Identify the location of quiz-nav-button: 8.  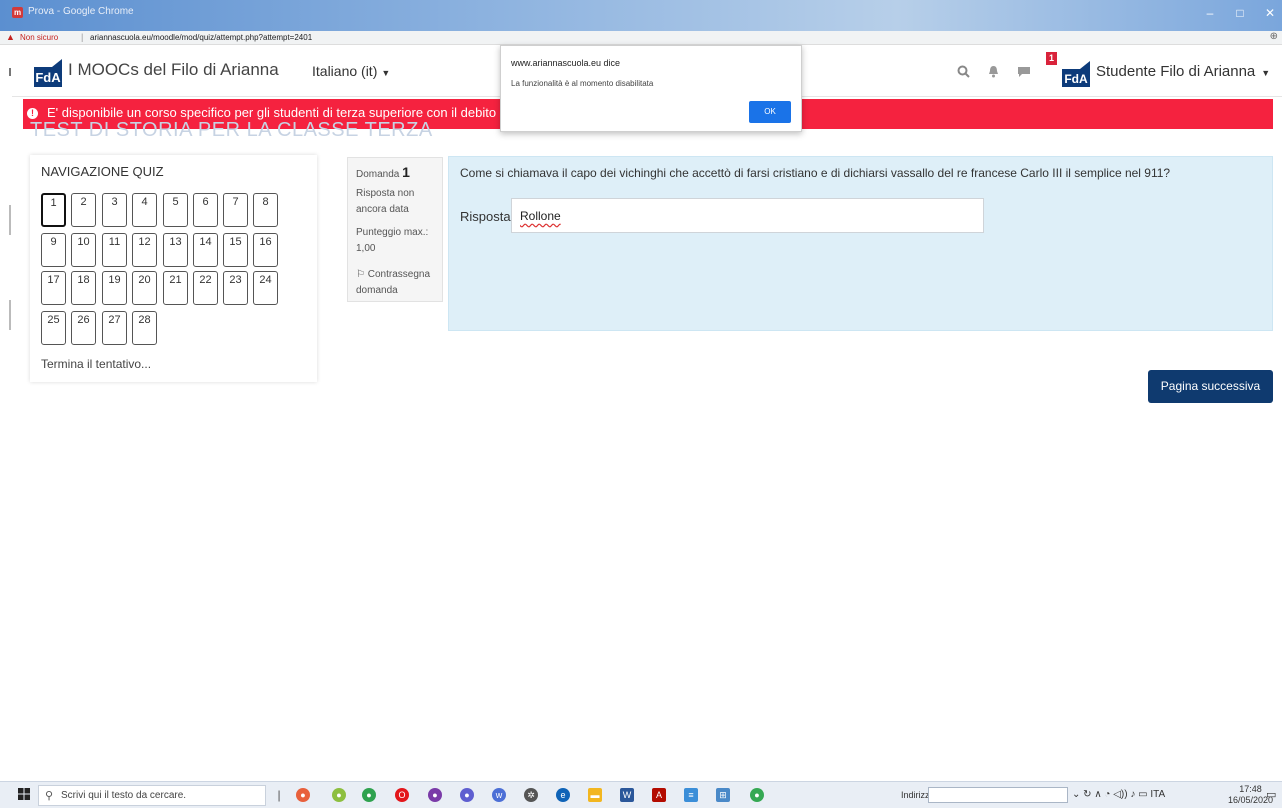
(265, 210).